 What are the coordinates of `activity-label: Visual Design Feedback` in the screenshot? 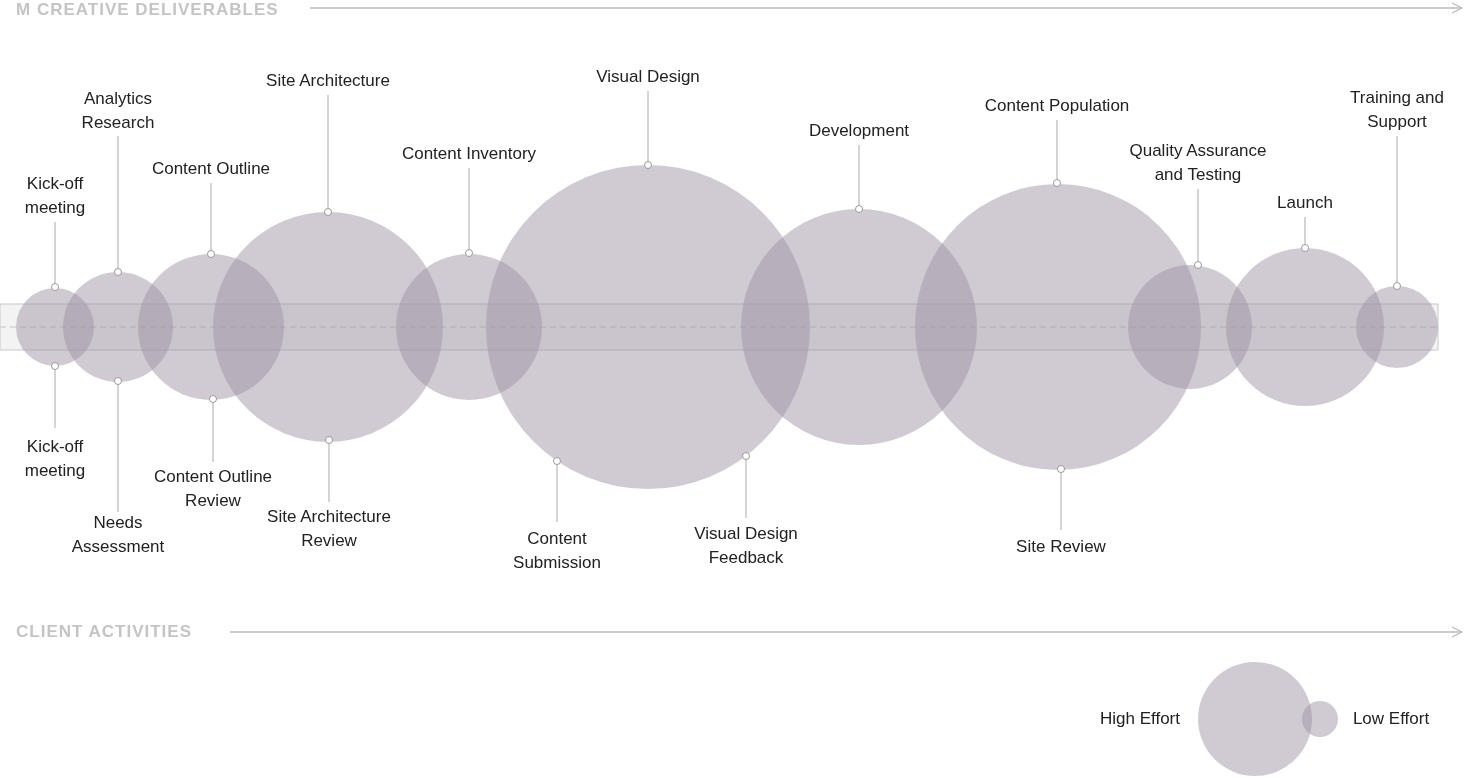 It's located at (746, 546).